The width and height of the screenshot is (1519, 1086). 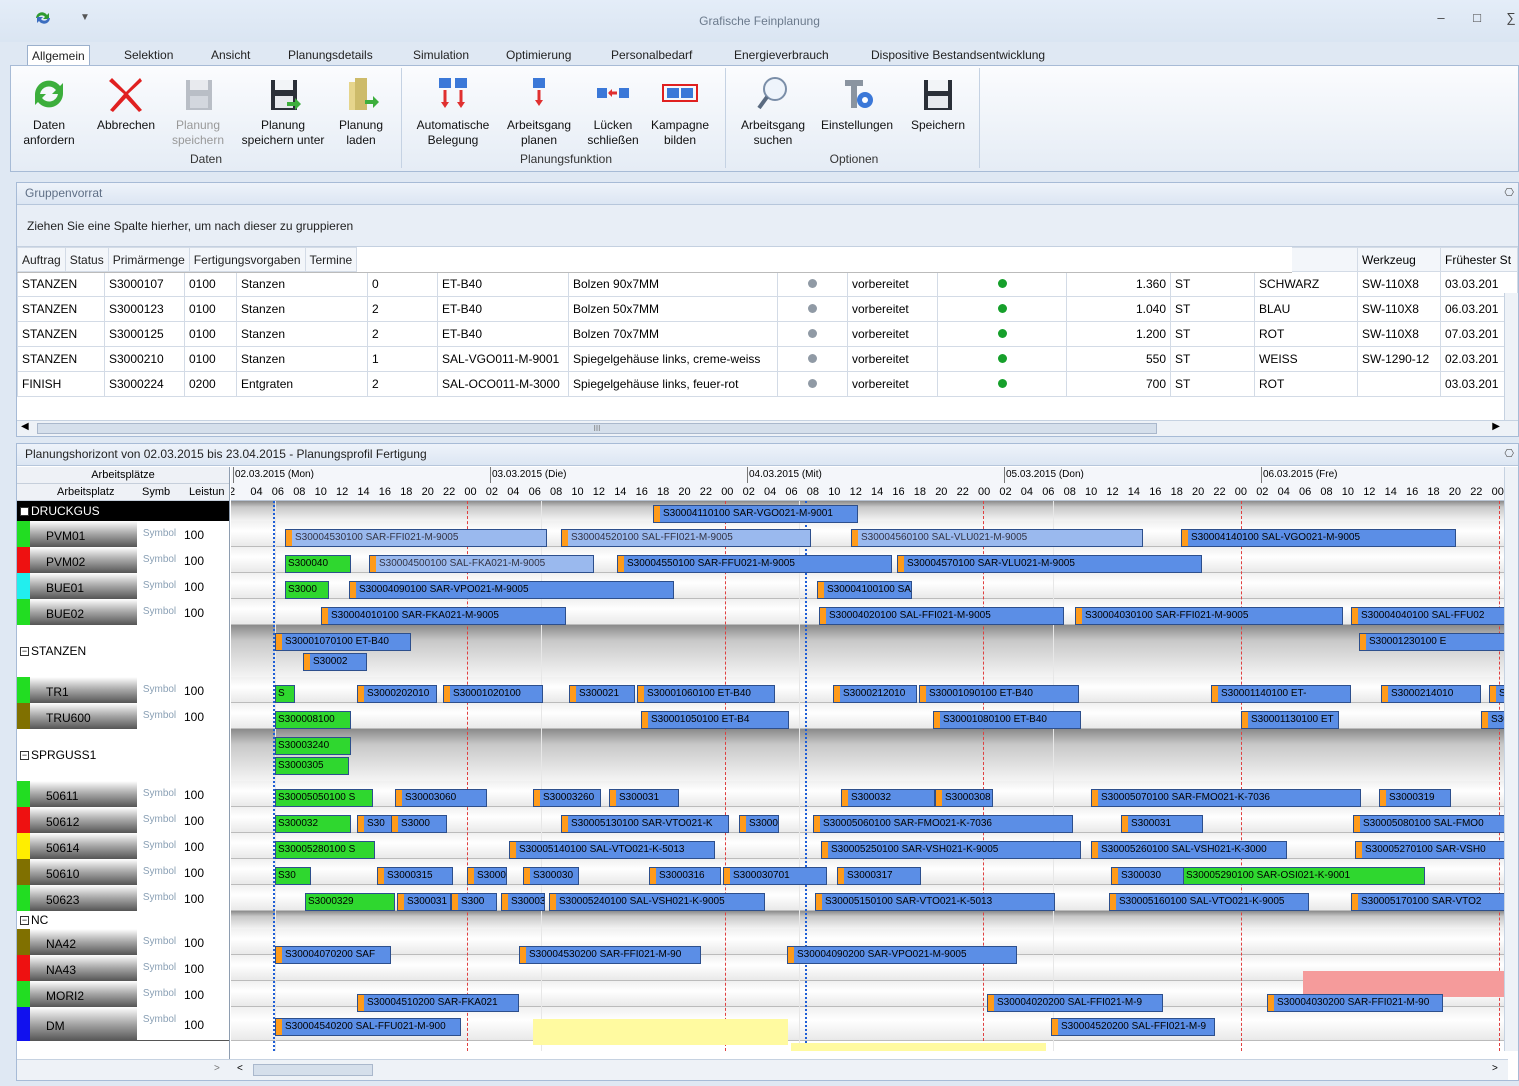 I want to click on operation-bar: S300021, so click(x=602, y=694).